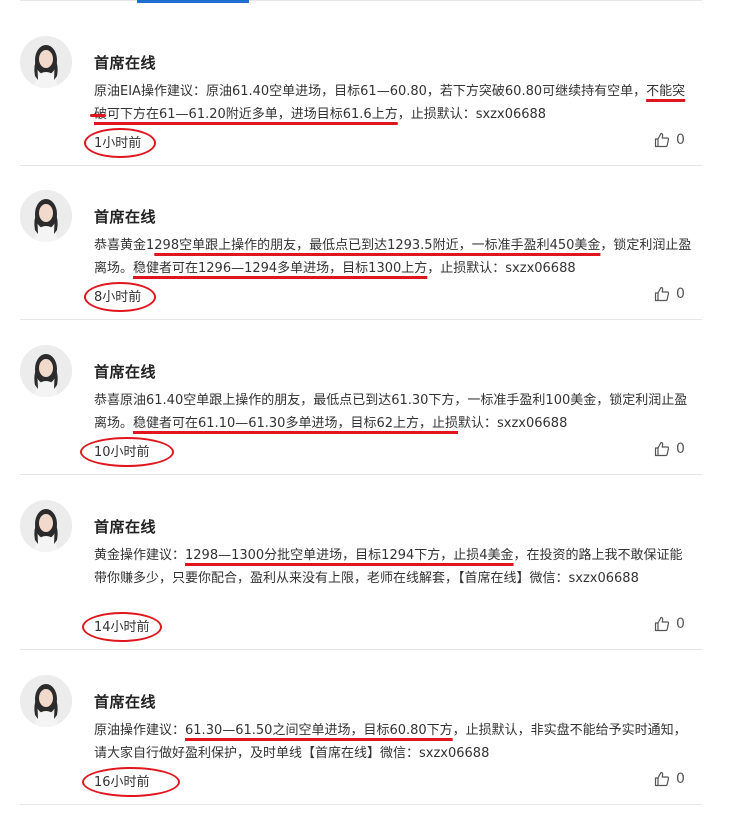 The height and width of the screenshot is (830, 731). What do you see at coordinates (122, 782) in the screenshot?
I see `post-time: 16小时前` at bounding box center [122, 782].